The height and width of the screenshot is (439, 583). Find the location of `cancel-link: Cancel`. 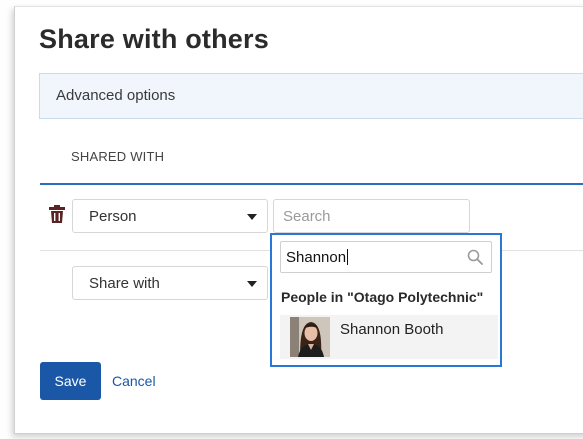

cancel-link: Cancel is located at coordinates (134, 381).